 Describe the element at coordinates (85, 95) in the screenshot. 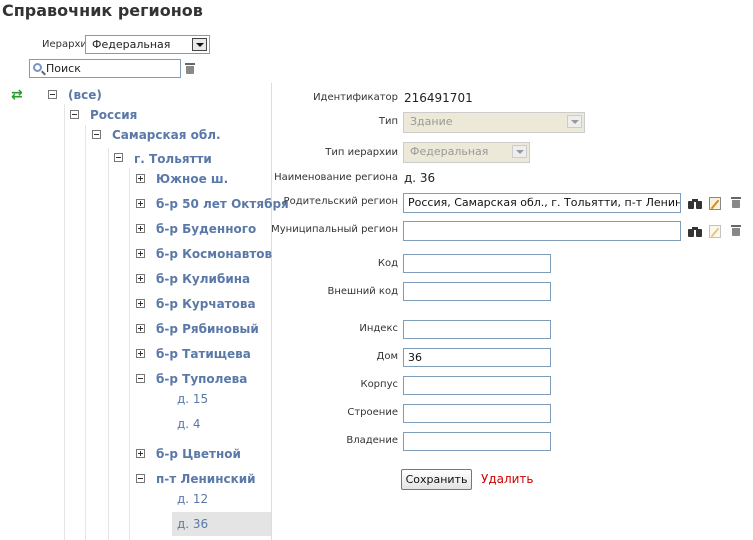

I see `tree-node-all: (все)` at that location.